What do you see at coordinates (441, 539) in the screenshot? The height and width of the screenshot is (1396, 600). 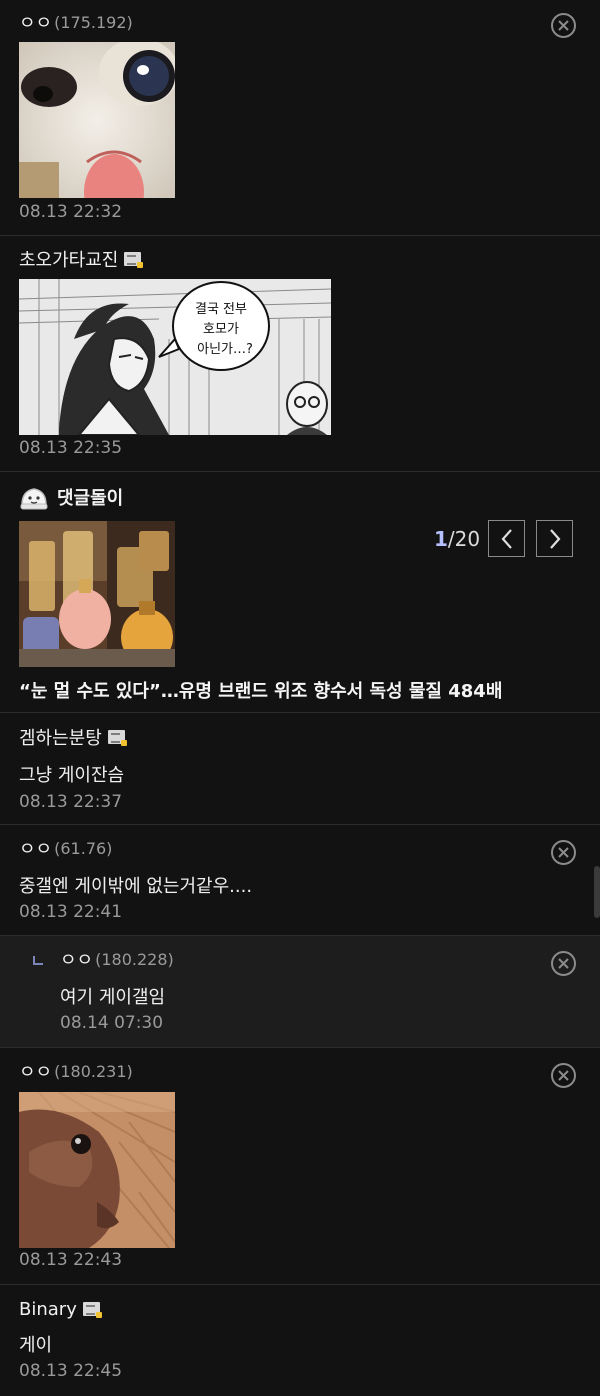 I see `pager-current: 1` at bounding box center [441, 539].